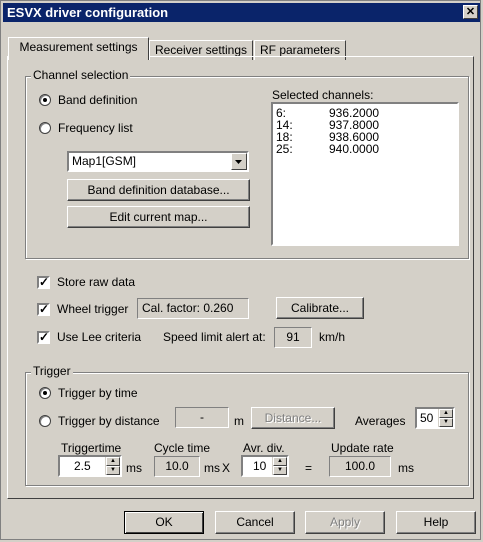 This screenshot has width=483, height=542. Describe the element at coordinates (177, 466) in the screenshot. I see `cycle-time-value: 10.0` at that location.